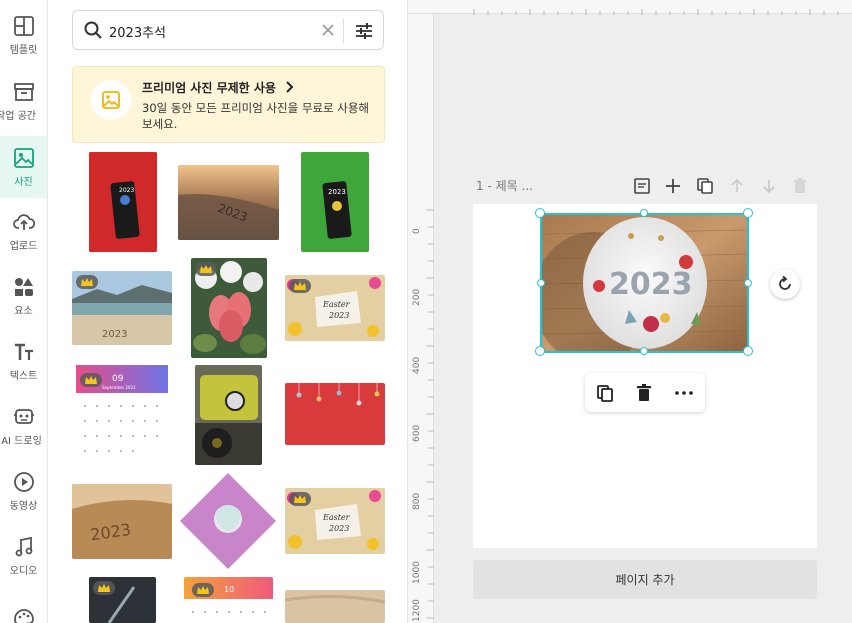  Describe the element at coordinates (119, 387) in the screenshot. I see `calendar-month-name: September 2023` at that location.